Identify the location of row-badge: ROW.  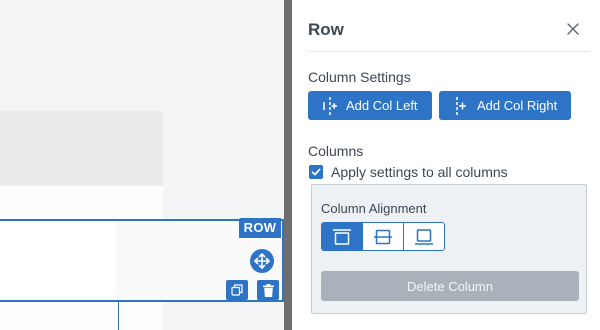
(260, 228).